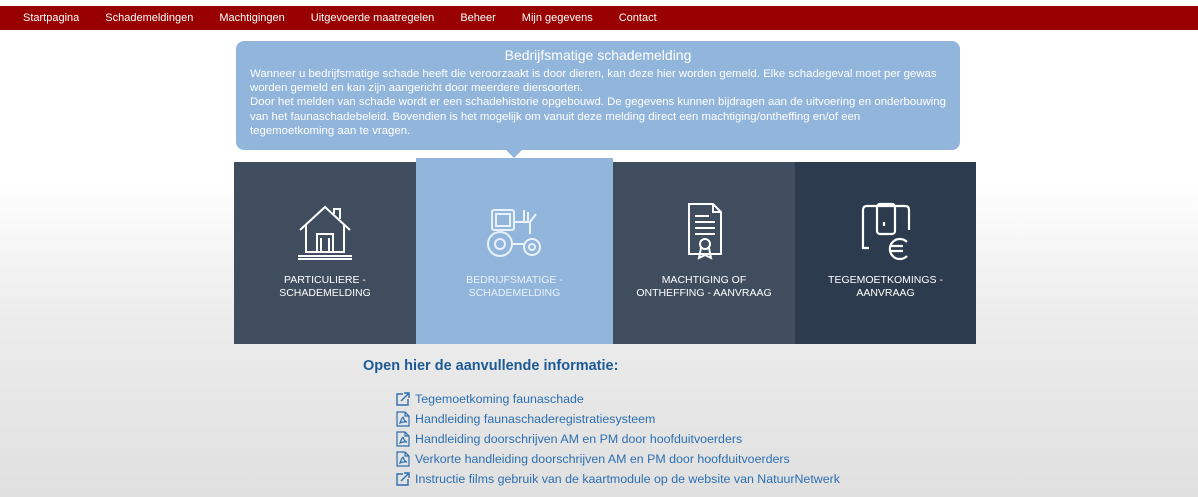 The width and height of the screenshot is (1198, 497). Describe the element at coordinates (885, 231) in the screenshot. I see `euro-device-icon` at that location.